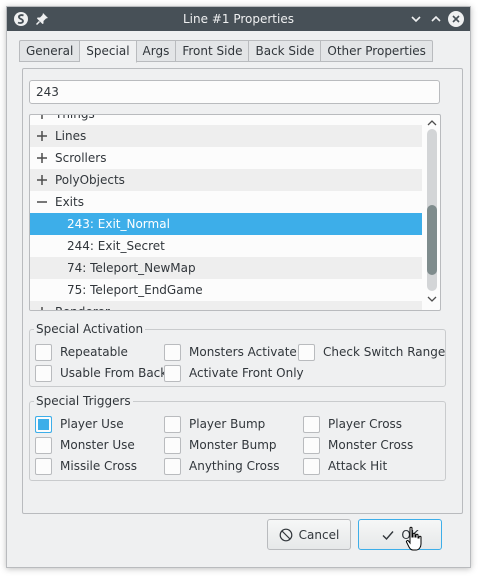 The width and height of the screenshot is (482, 578). I want to click on checkbox-check-switch-range: Check Switch Range, so click(371, 352).